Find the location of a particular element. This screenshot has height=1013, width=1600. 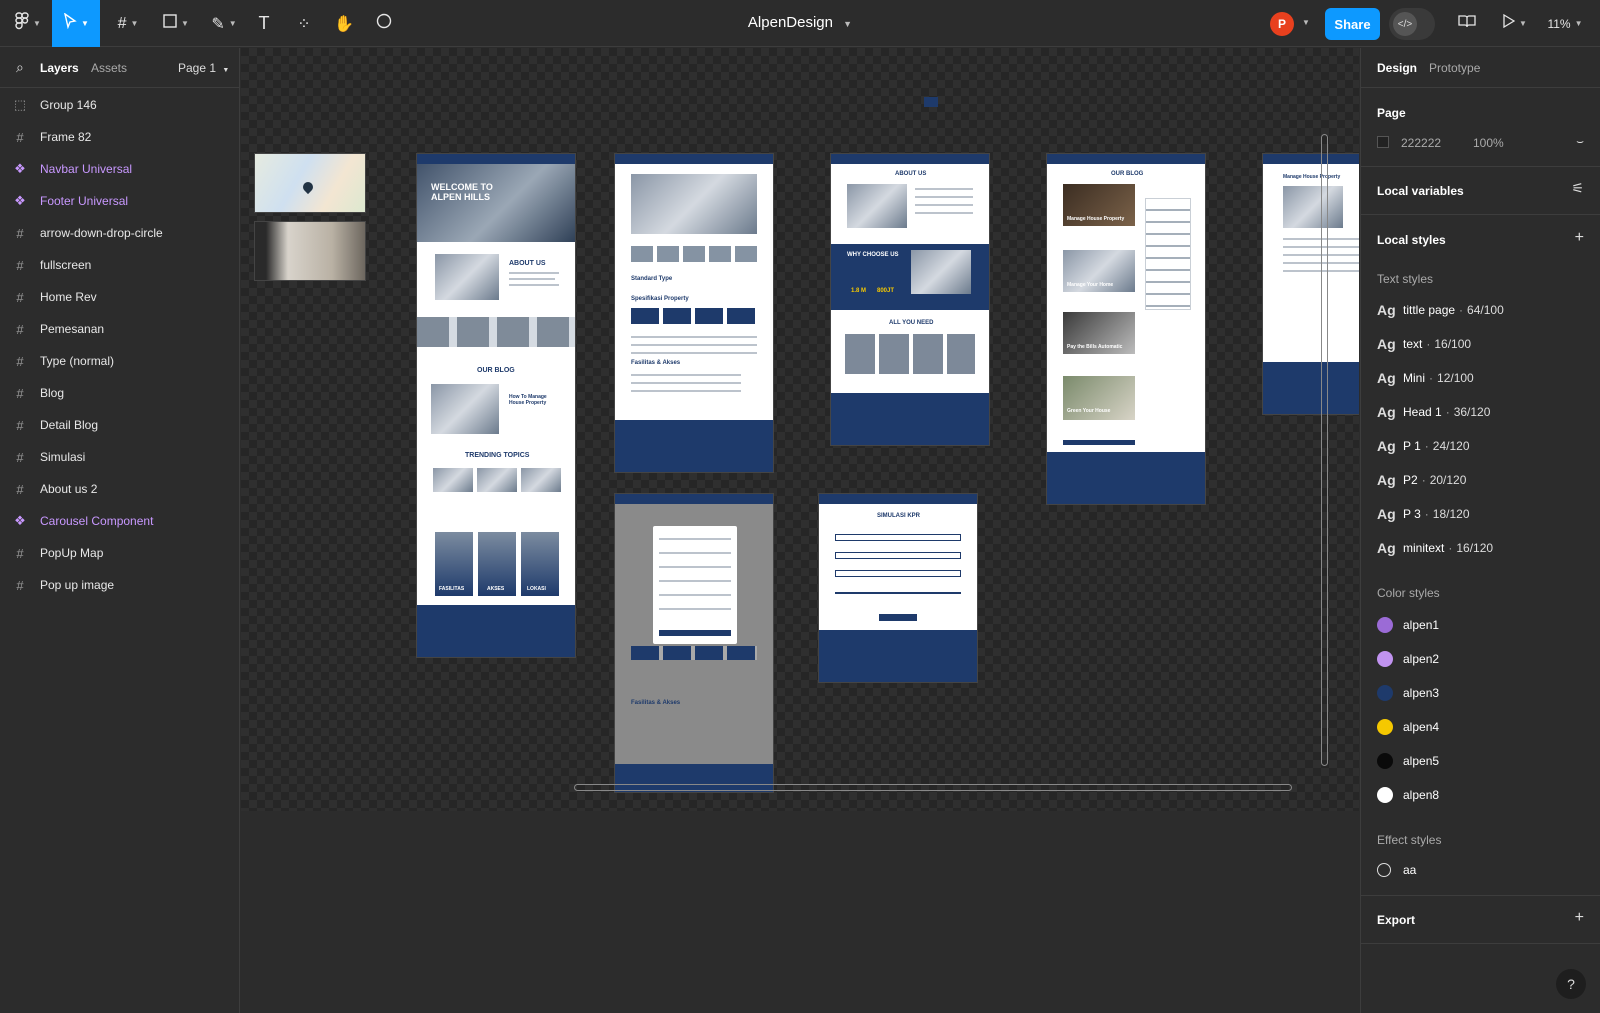

text-style-spec: 16/100 is located at coordinates (1453, 344).